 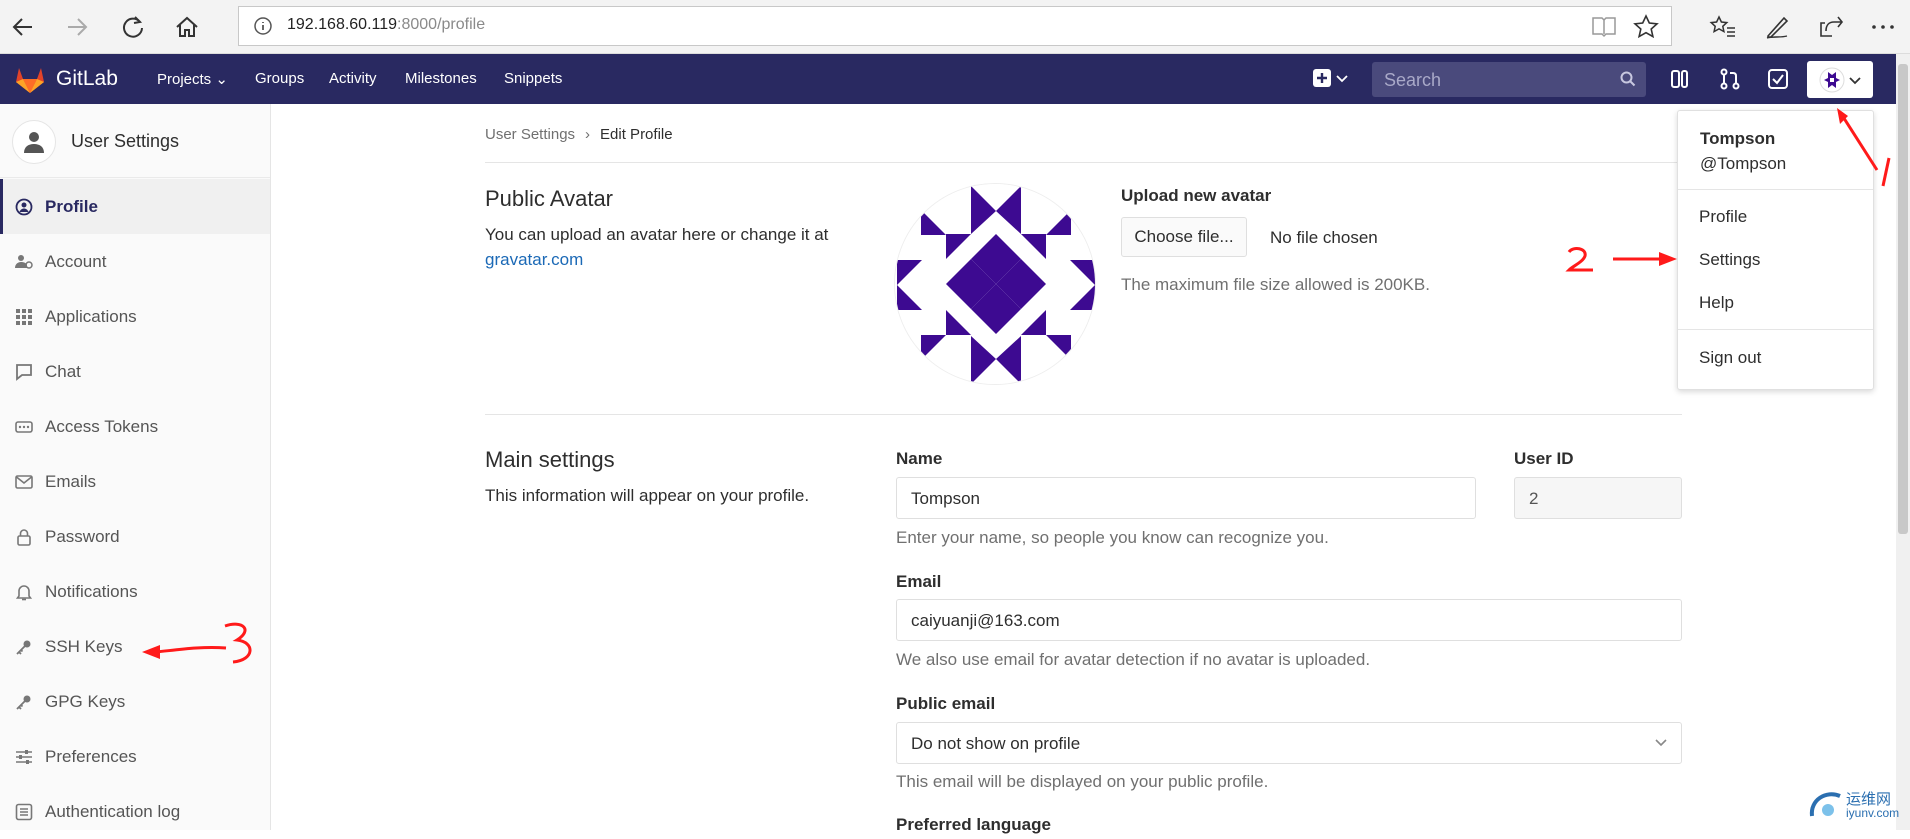 I want to click on sidebar-item-label: Account, so click(x=76, y=261).